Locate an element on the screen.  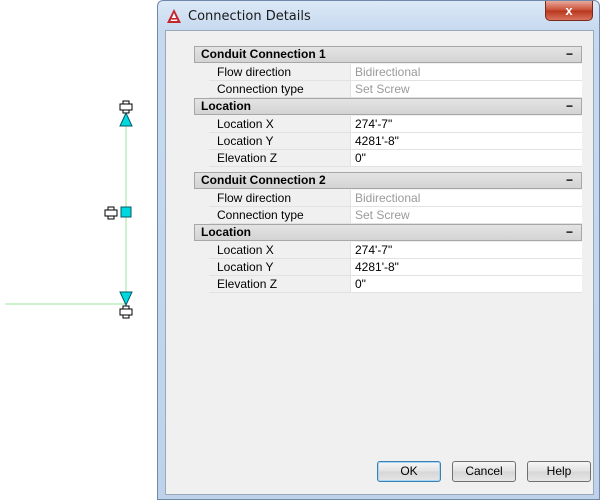
section-conduit-connection-1: Conduit Connection 1 − is located at coordinates (388, 54).